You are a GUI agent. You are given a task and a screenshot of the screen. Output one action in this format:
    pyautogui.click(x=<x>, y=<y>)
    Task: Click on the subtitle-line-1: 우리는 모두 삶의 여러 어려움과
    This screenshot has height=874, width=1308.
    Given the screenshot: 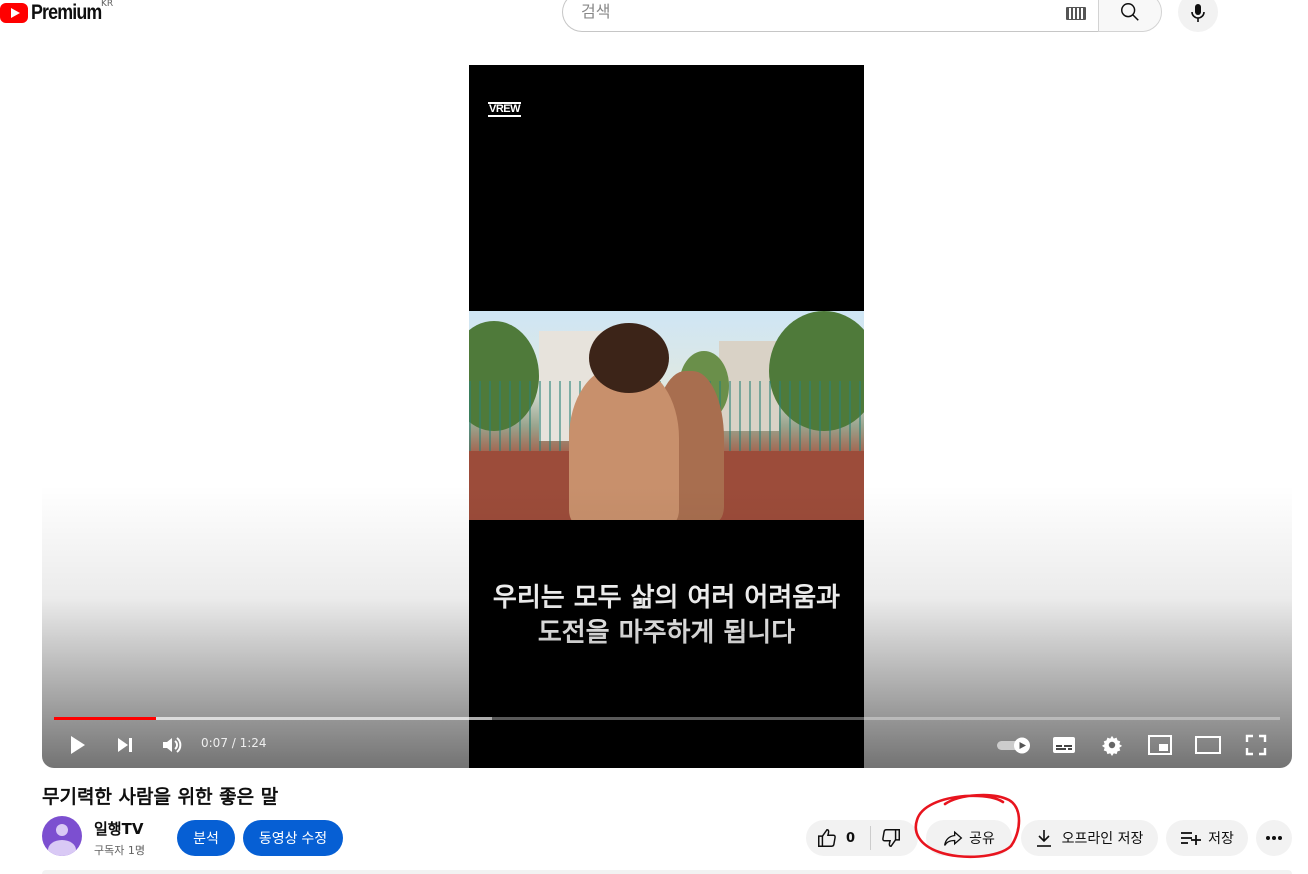 What is the action you would take?
    pyautogui.click(x=666, y=598)
    